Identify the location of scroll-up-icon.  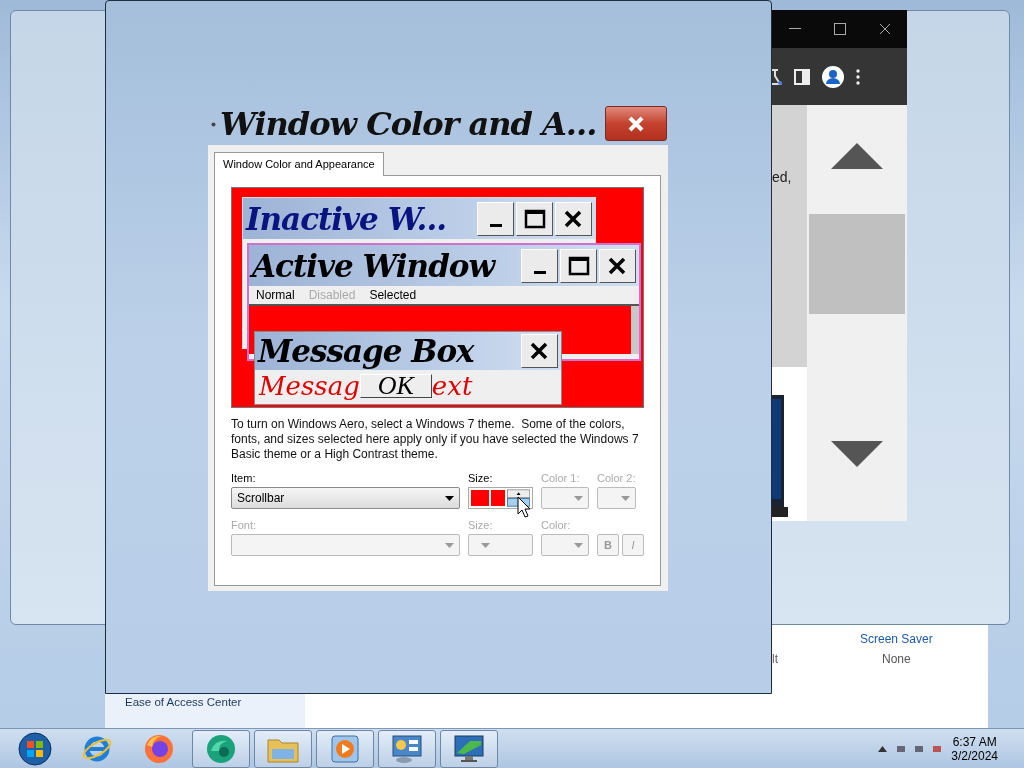
(857, 156).